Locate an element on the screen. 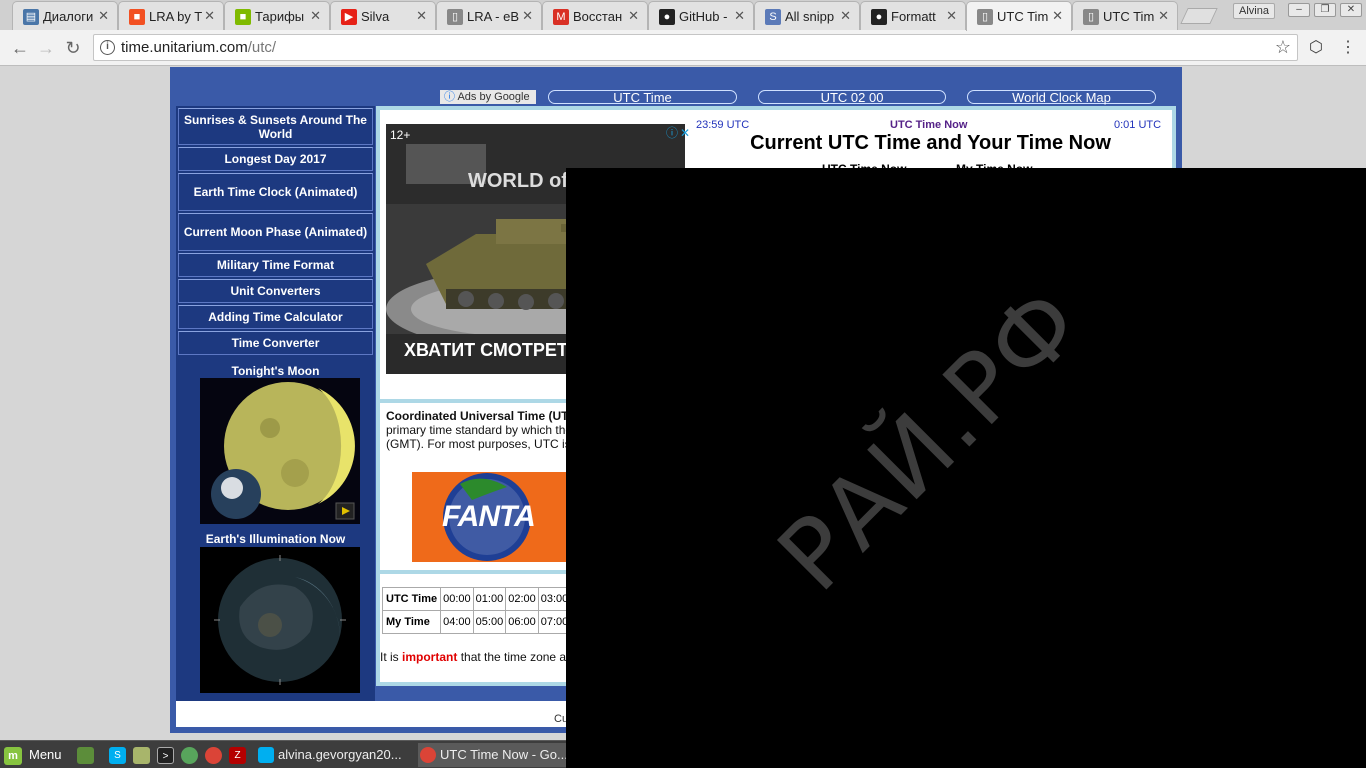 This screenshot has height=768, width=1366. tab-title: Восстан is located at coordinates (598, 16).